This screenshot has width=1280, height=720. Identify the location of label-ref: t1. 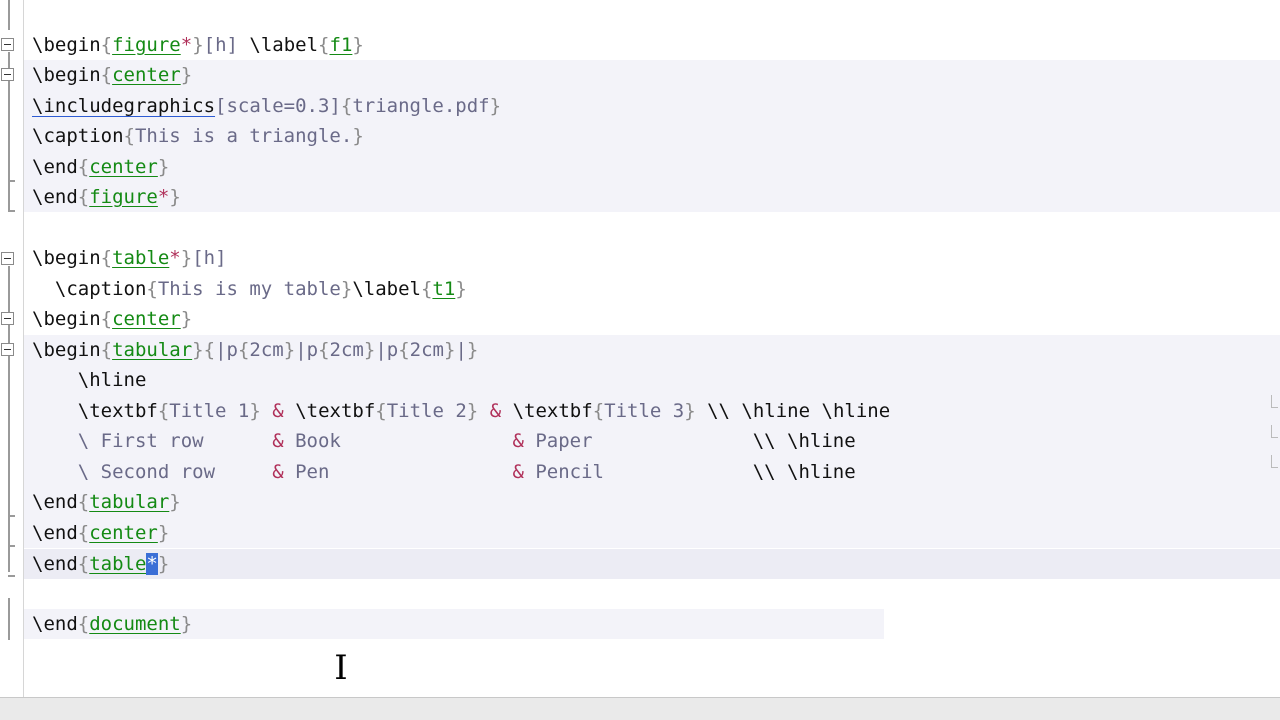
(444, 289).